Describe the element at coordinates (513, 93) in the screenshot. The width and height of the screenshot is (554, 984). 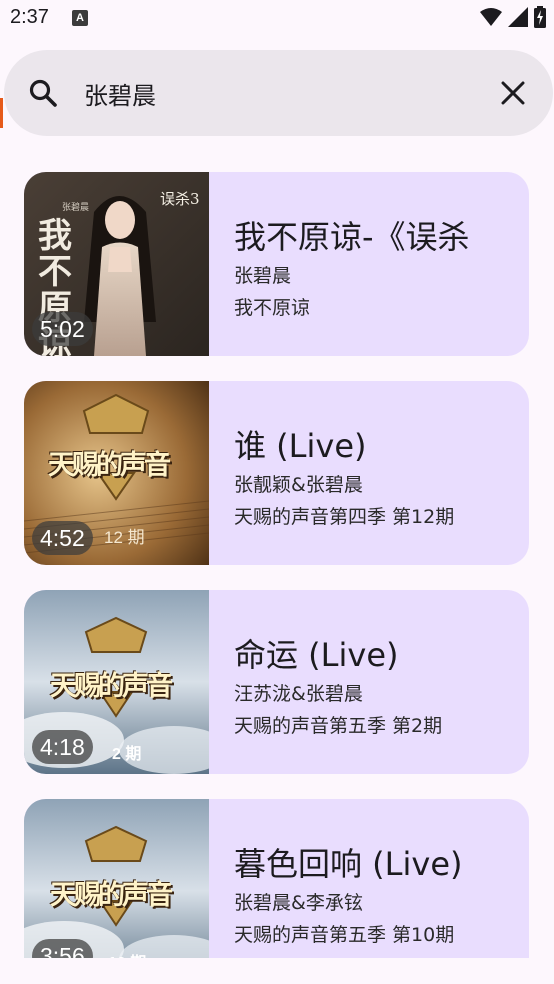
I see `close-icon` at that location.